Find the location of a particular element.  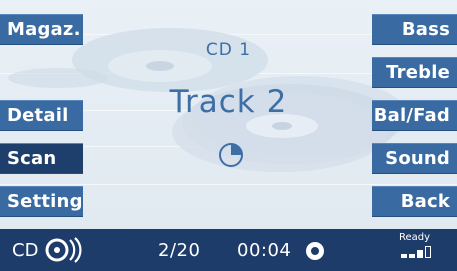

scan-button: Scan is located at coordinates (41, 158).